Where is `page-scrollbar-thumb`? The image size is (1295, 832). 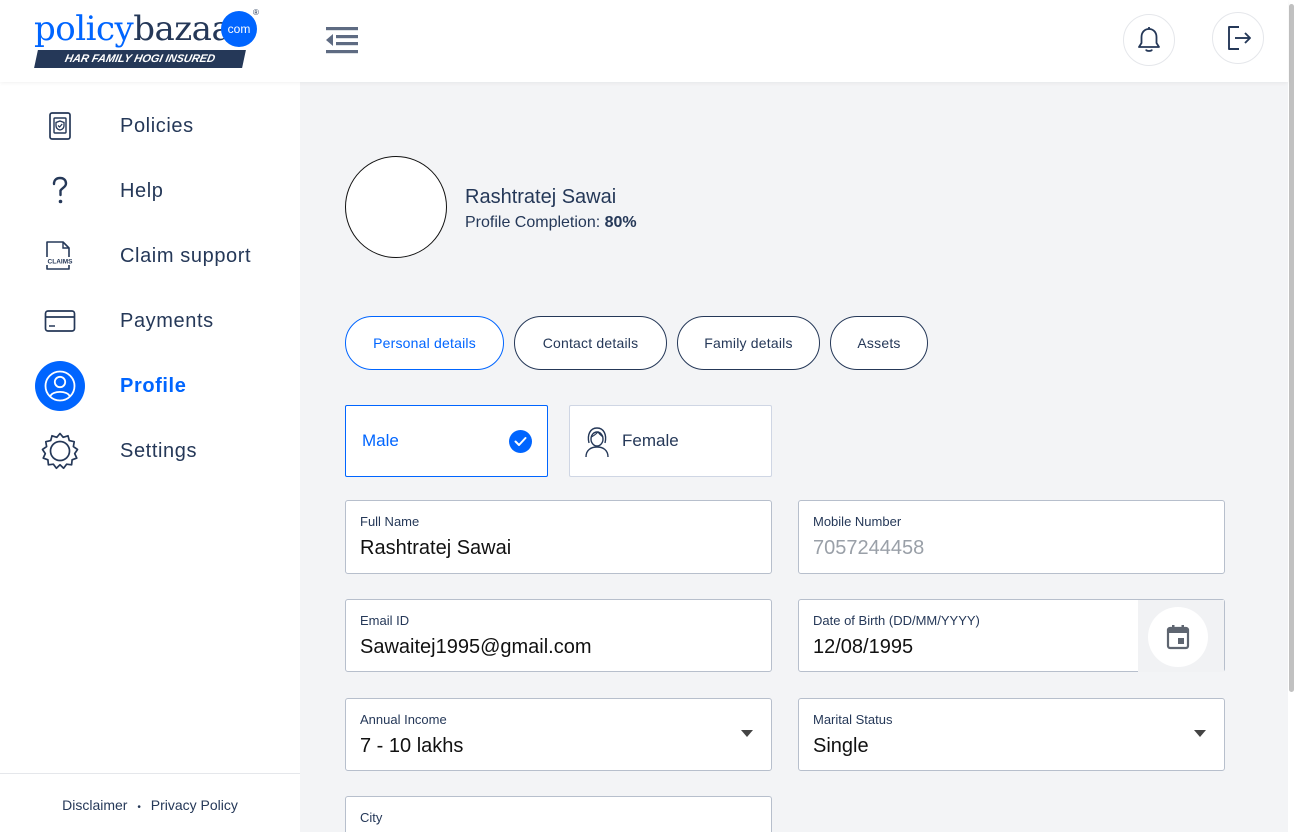 page-scrollbar-thumb is located at coordinates (1291, 348).